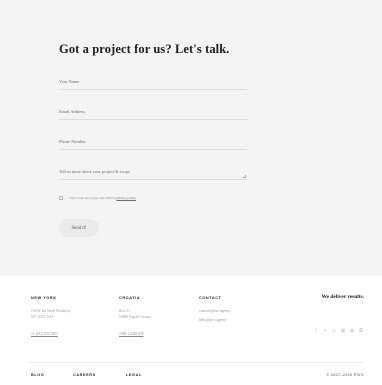 The width and height of the screenshot is (382, 385). I want to click on phone-field: Phone Number, so click(153, 143).